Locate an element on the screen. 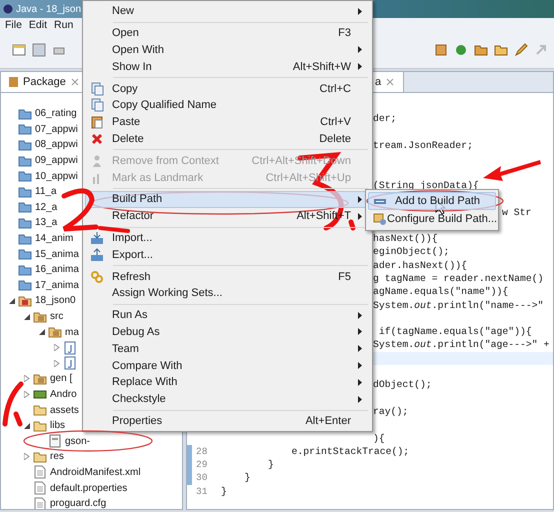  code-line: ){ is located at coordinates (379, 438).